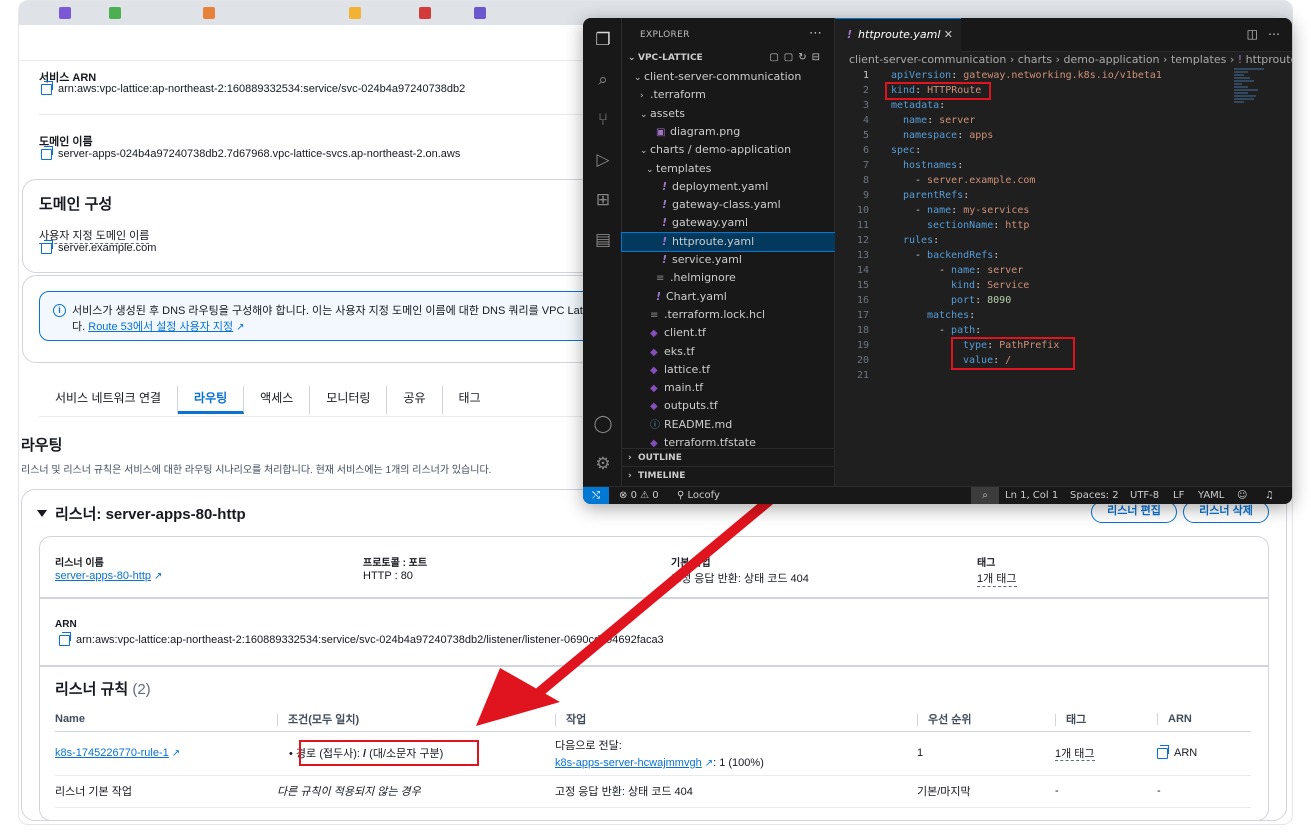 This screenshot has width=1311, height=839. What do you see at coordinates (1094, 495) in the screenshot?
I see `indentation: Spaces: 2` at bounding box center [1094, 495].